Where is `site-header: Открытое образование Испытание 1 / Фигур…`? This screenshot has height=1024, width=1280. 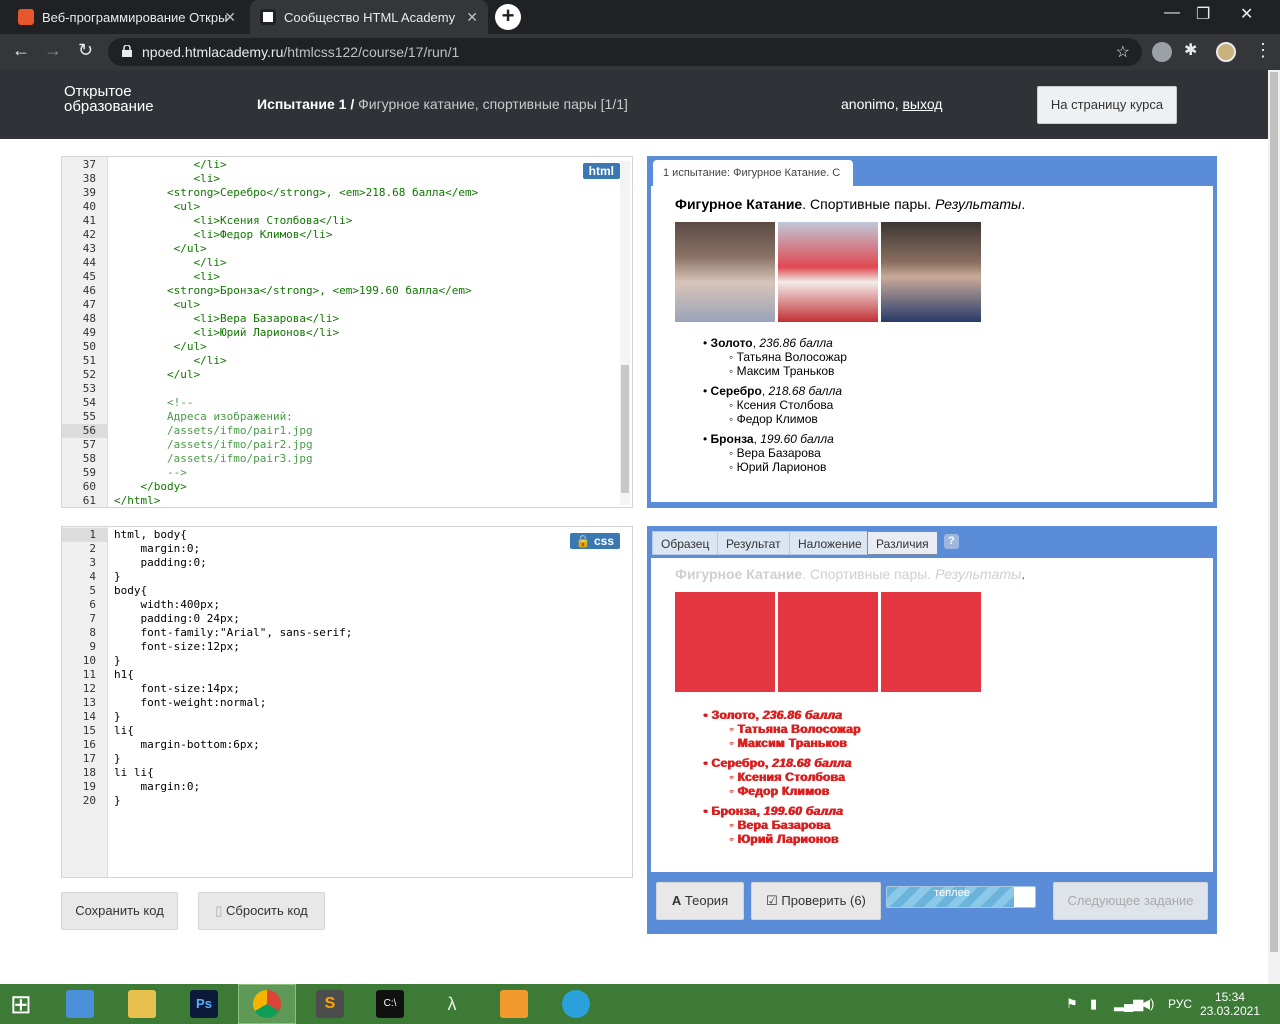
site-header: Открытое образование Испытание 1 / Фигур… is located at coordinates (634, 104).